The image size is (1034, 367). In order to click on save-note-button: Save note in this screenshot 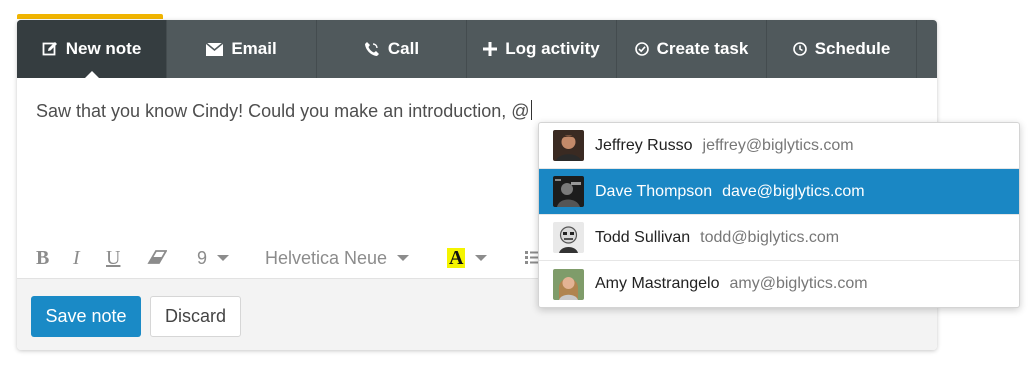, I will do `click(86, 316)`.